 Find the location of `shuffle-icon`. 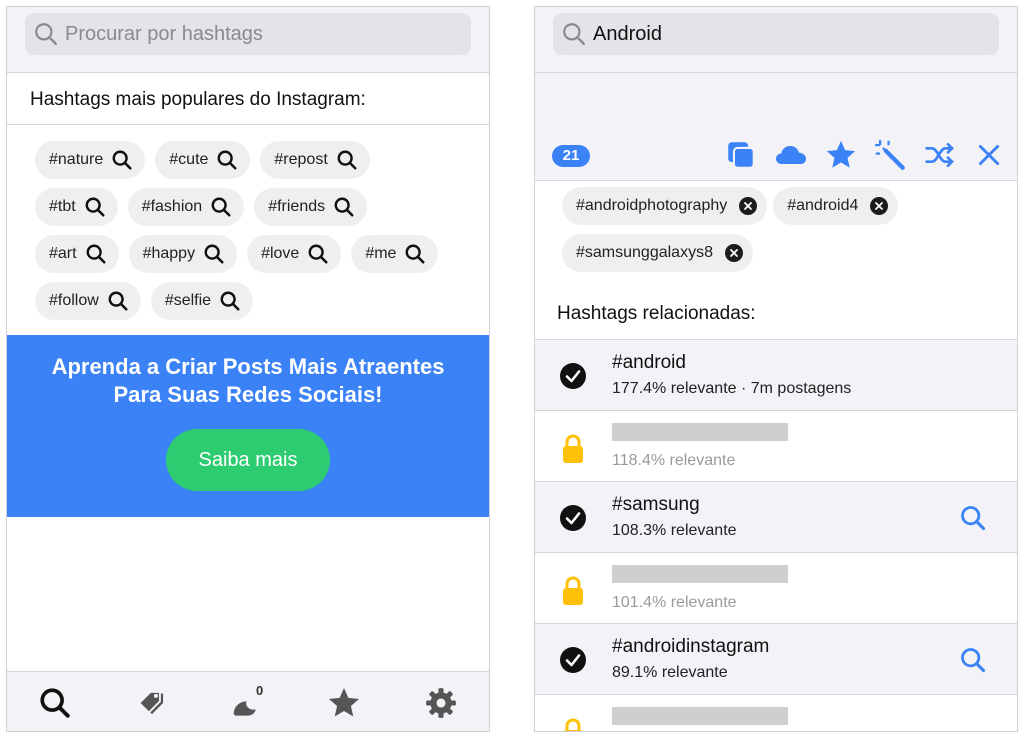

shuffle-icon is located at coordinates (939, 155).